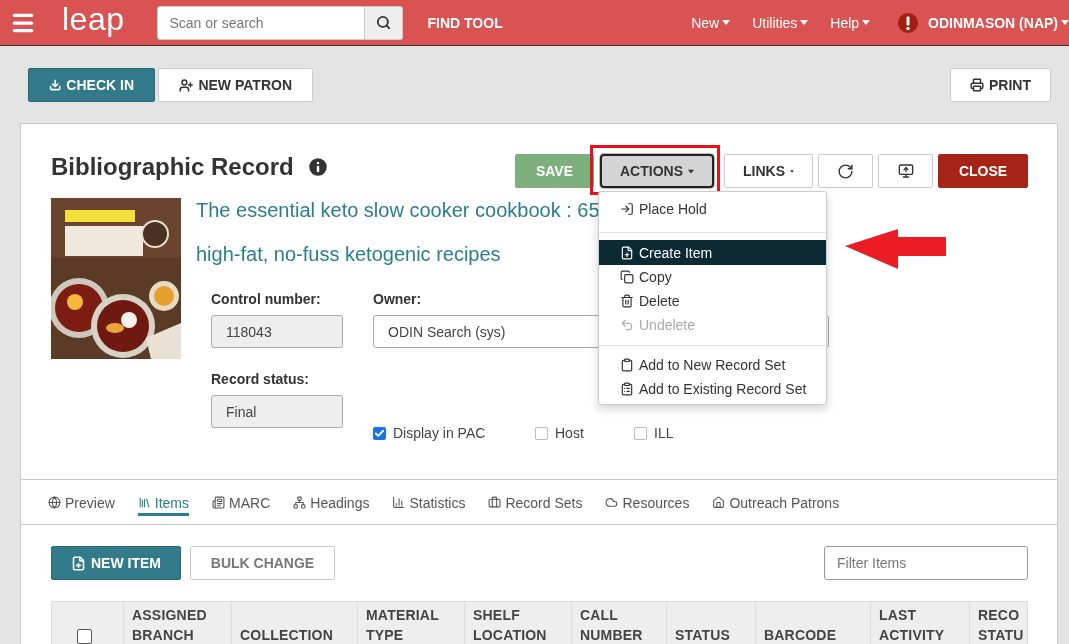 The image size is (1069, 644). Describe the element at coordinates (439, 433) in the screenshot. I see `checkbox-label: Display in PAC` at that location.